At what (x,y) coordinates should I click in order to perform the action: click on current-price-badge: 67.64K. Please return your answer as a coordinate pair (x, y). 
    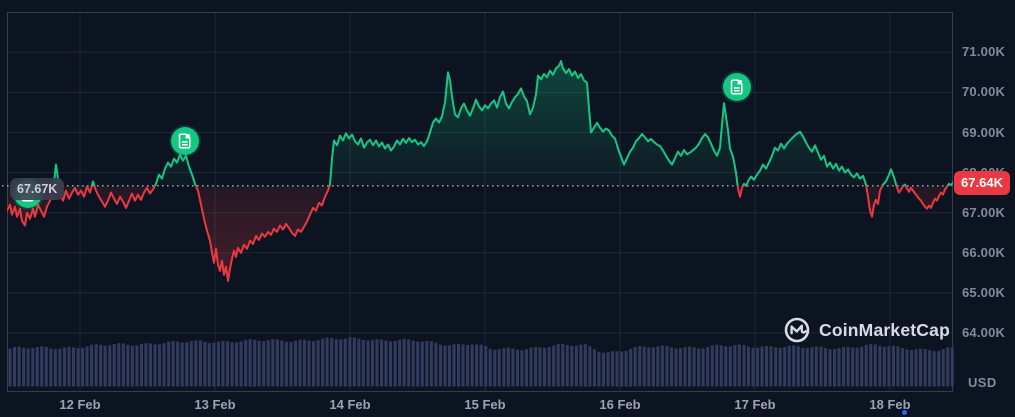
    Looking at the image, I should click on (982, 183).